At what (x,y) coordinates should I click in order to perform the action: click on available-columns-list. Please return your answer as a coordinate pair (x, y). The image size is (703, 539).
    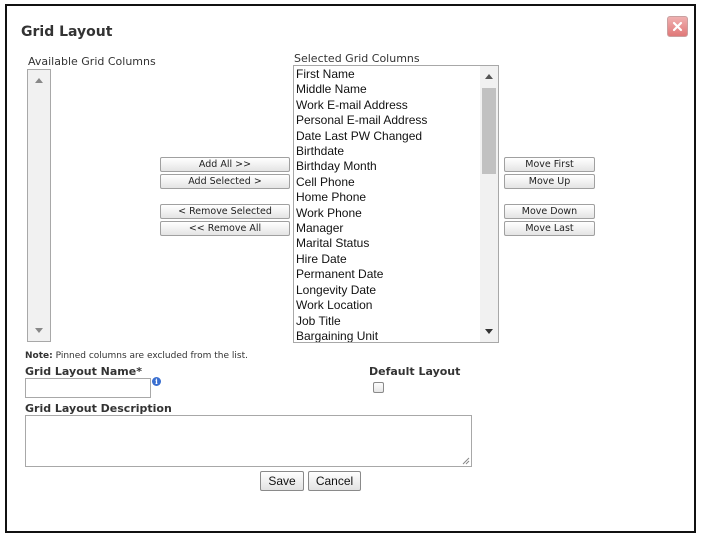
    Looking at the image, I should click on (39, 205).